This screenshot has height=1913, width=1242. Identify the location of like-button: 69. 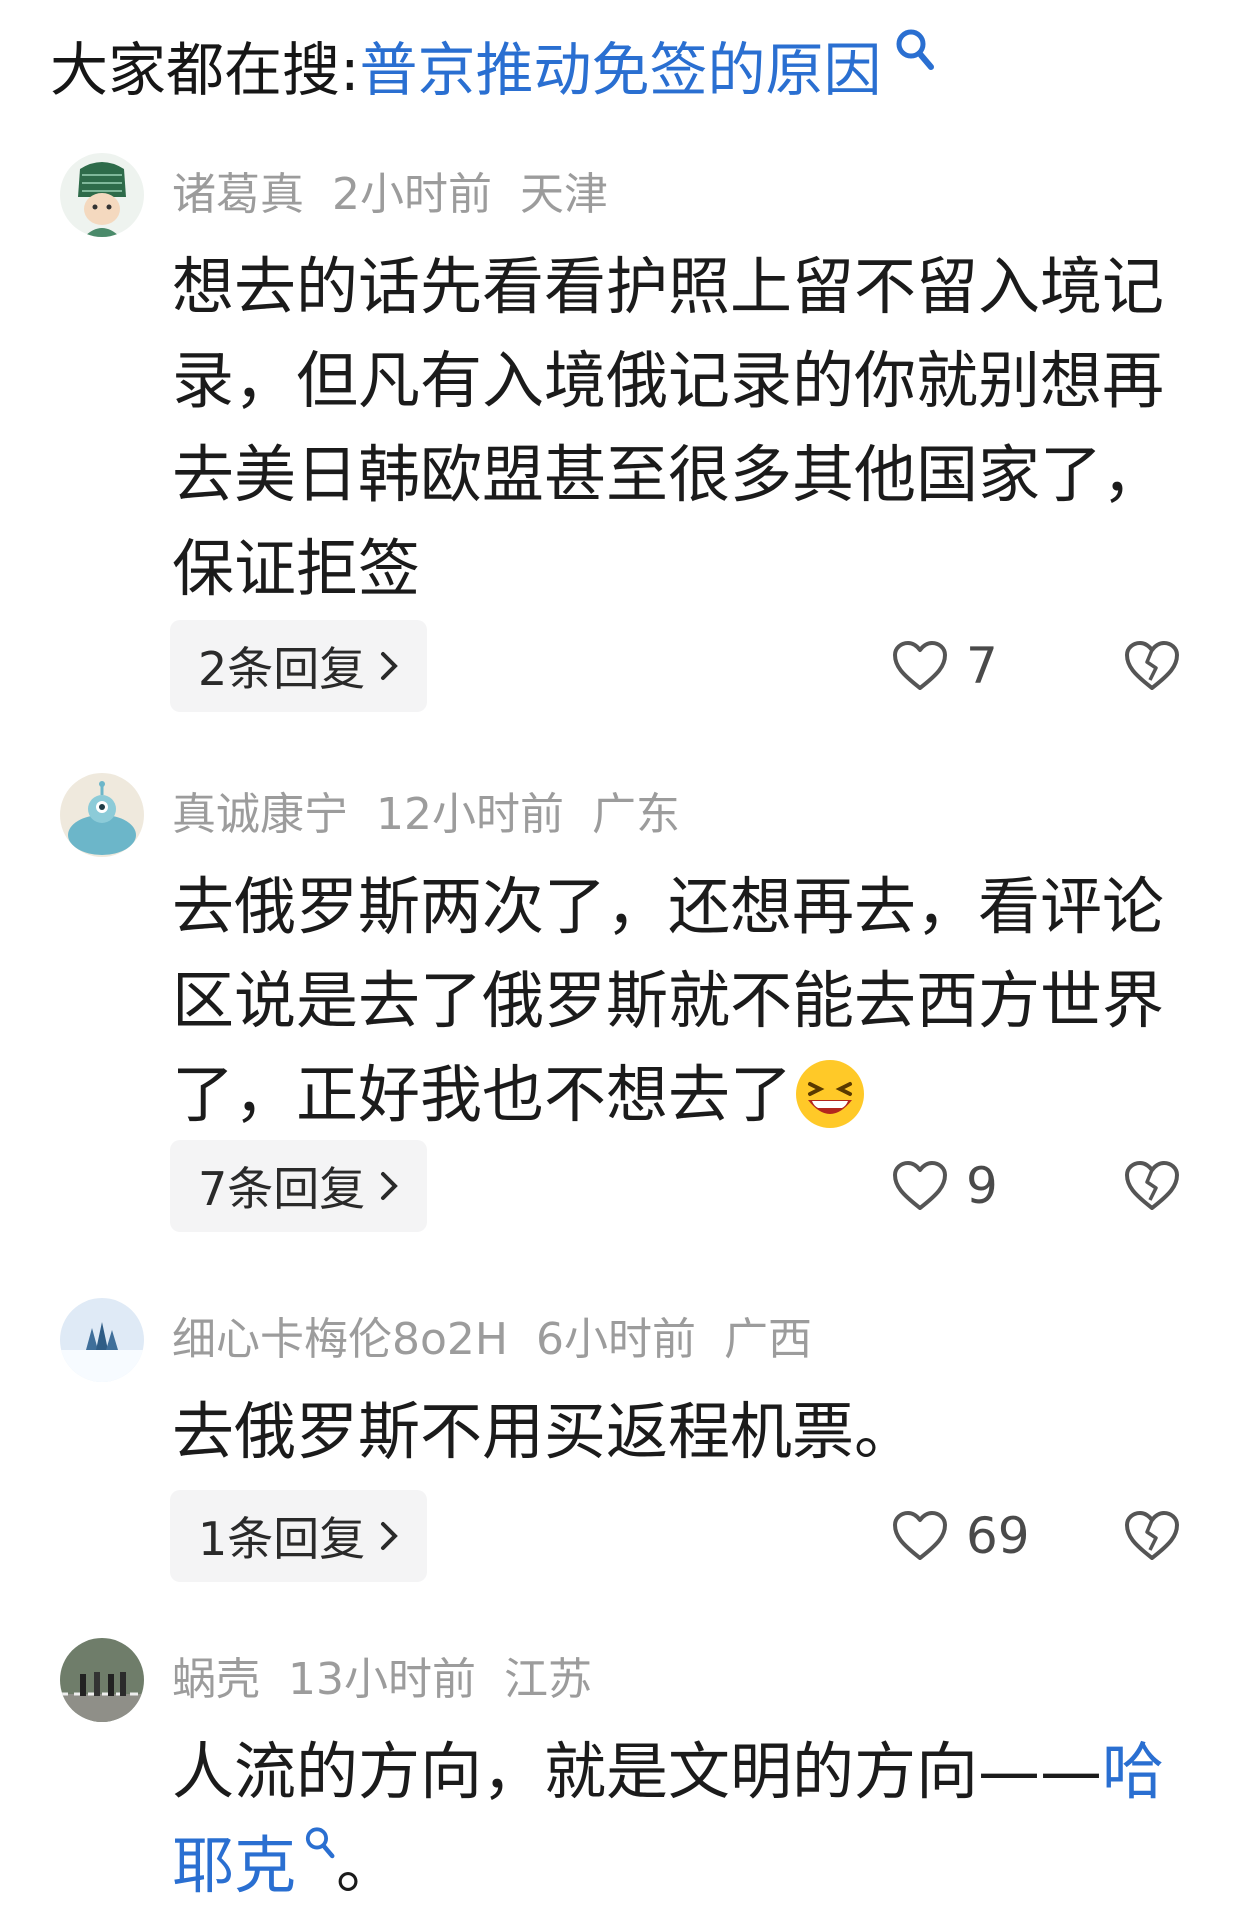
(961, 1536).